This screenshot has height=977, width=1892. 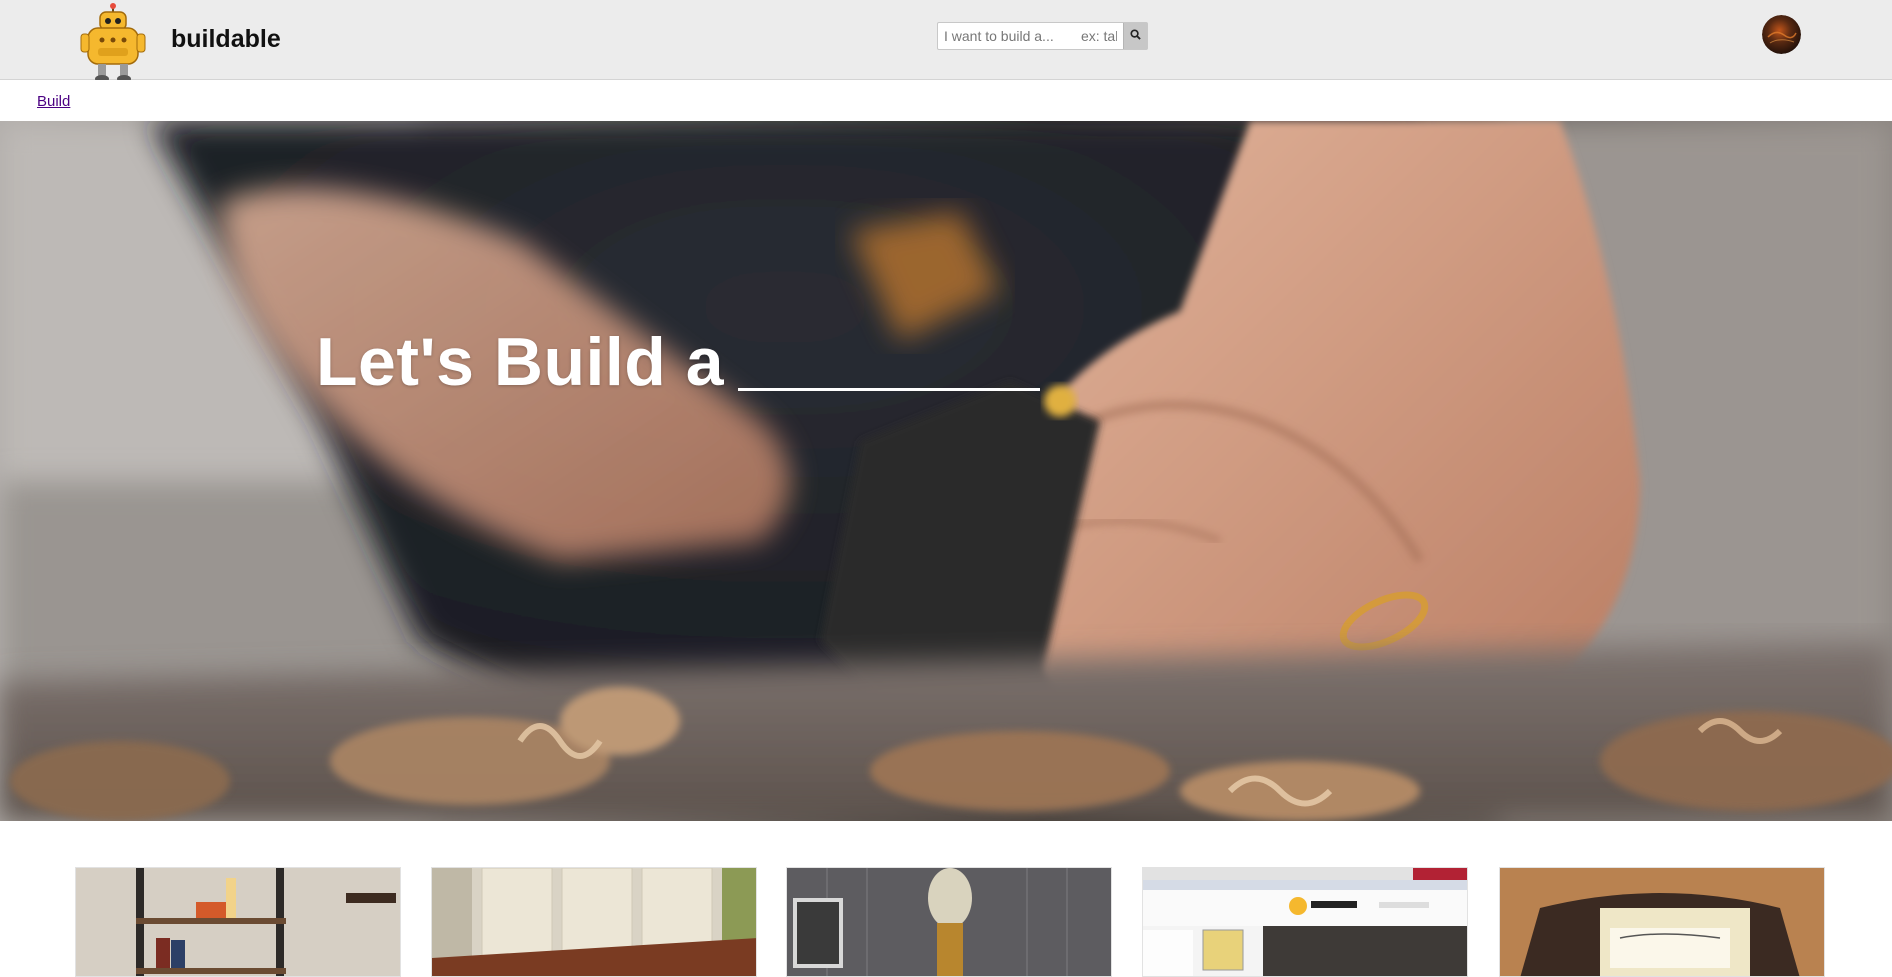 What do you see at coordinates (113, 43) in the screenshot?
I see `robot-mascot-icon` at bounding box center [113, 43].